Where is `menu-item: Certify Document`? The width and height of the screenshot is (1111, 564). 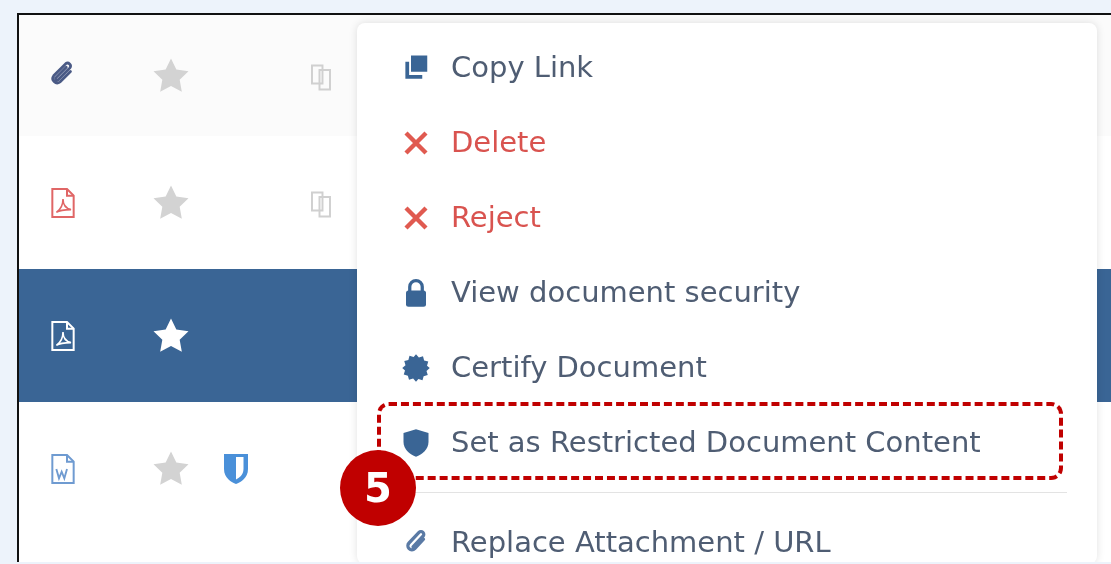
menu-item: Certify Document is located at coordinates (727, 367).